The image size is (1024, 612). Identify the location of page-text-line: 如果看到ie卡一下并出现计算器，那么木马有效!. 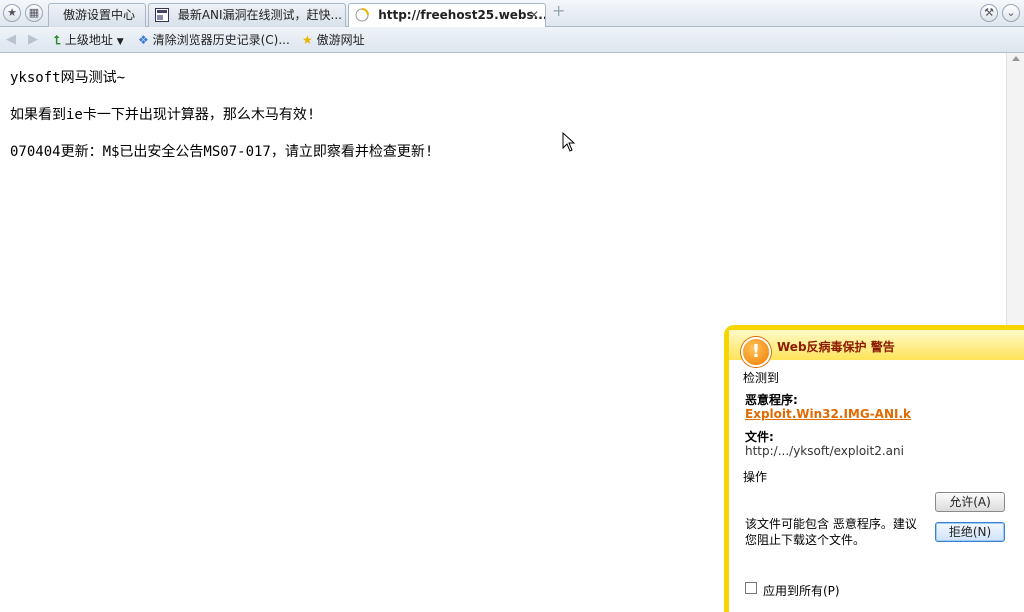
(163, 115).